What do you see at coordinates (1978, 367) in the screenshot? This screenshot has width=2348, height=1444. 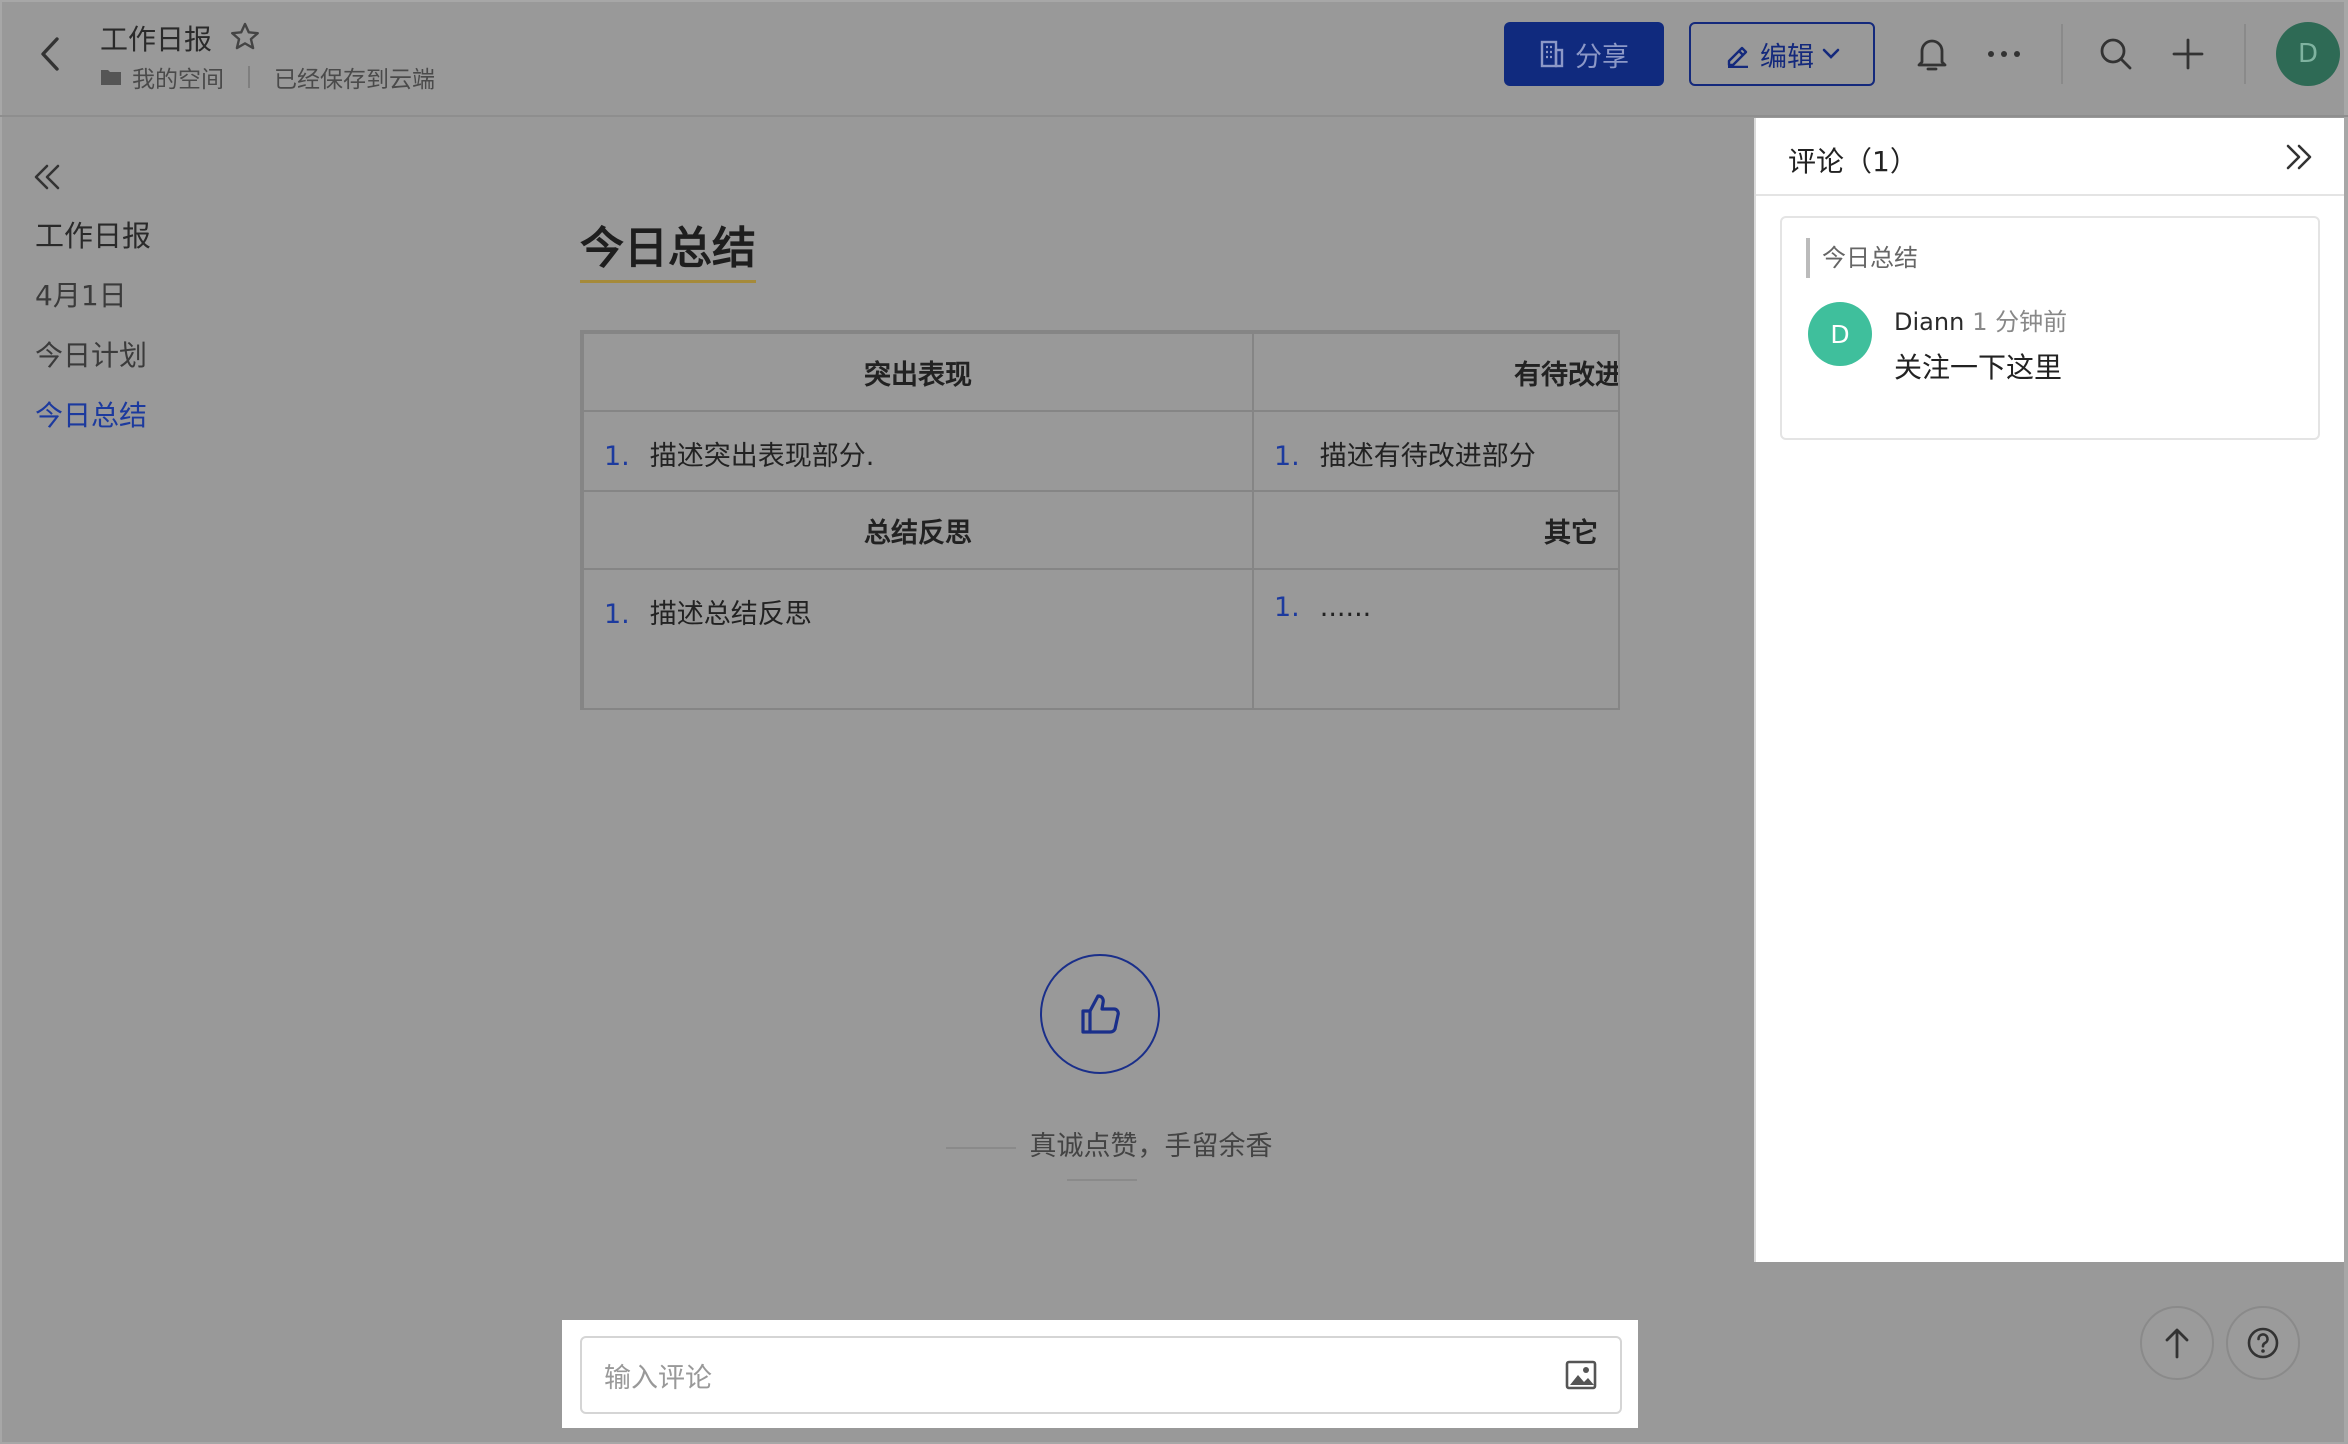 I see `comment-text: 关注一下这里` at bounding box center [1978, 367].